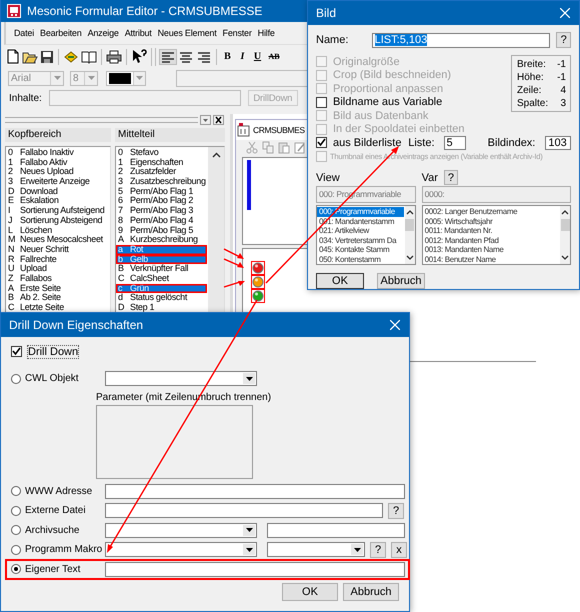 This screenshot has width=580, height=612. I want to click on field-label: Liste:, so click(421, 142).